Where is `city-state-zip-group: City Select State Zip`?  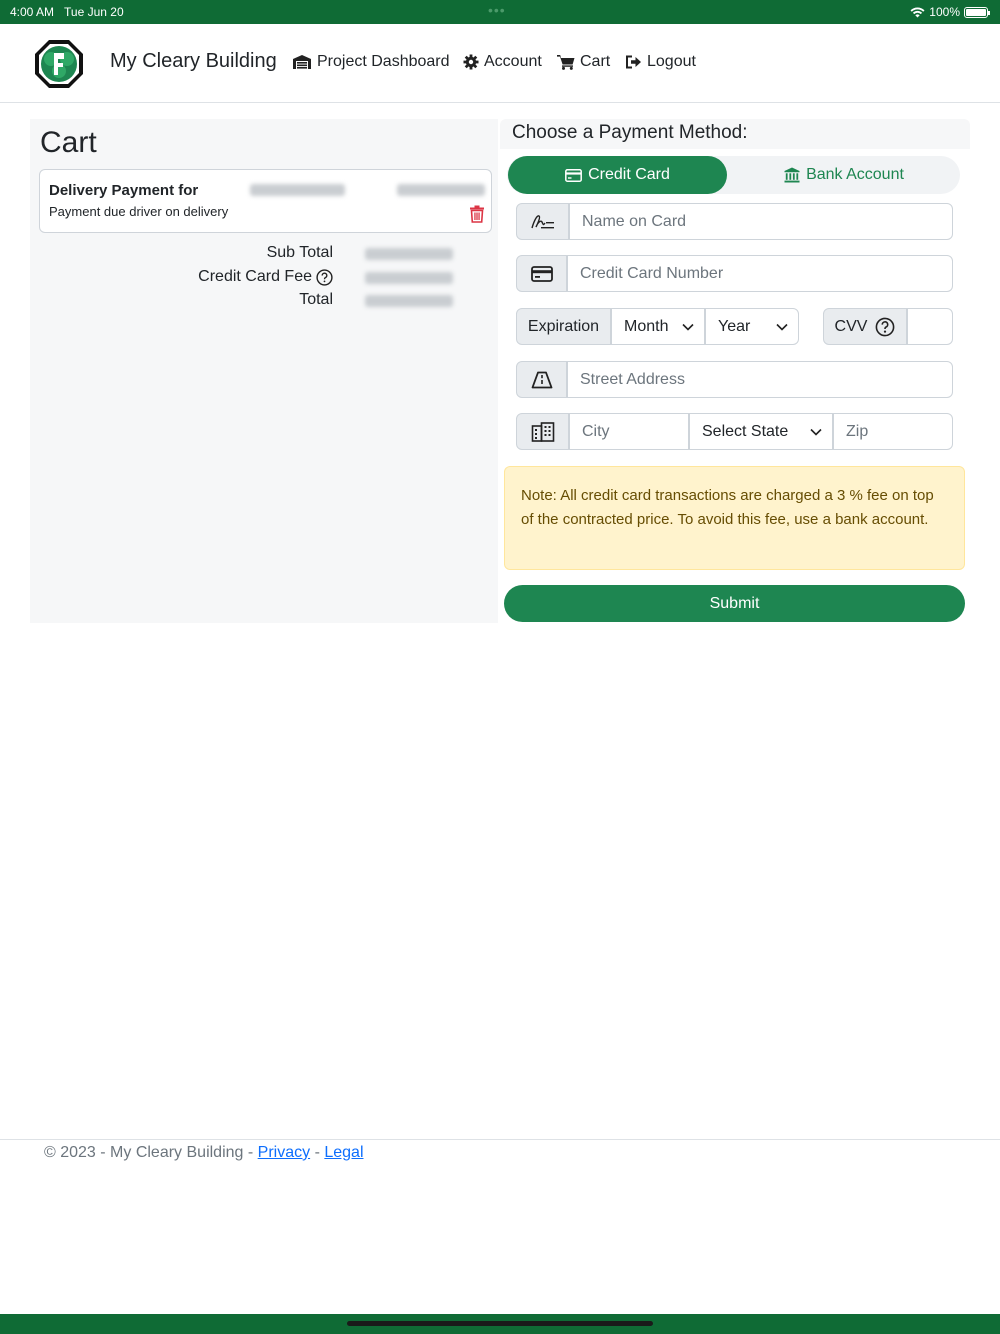
city-state-zip-group: City Select State Zip is located at coordinates (734, 431).